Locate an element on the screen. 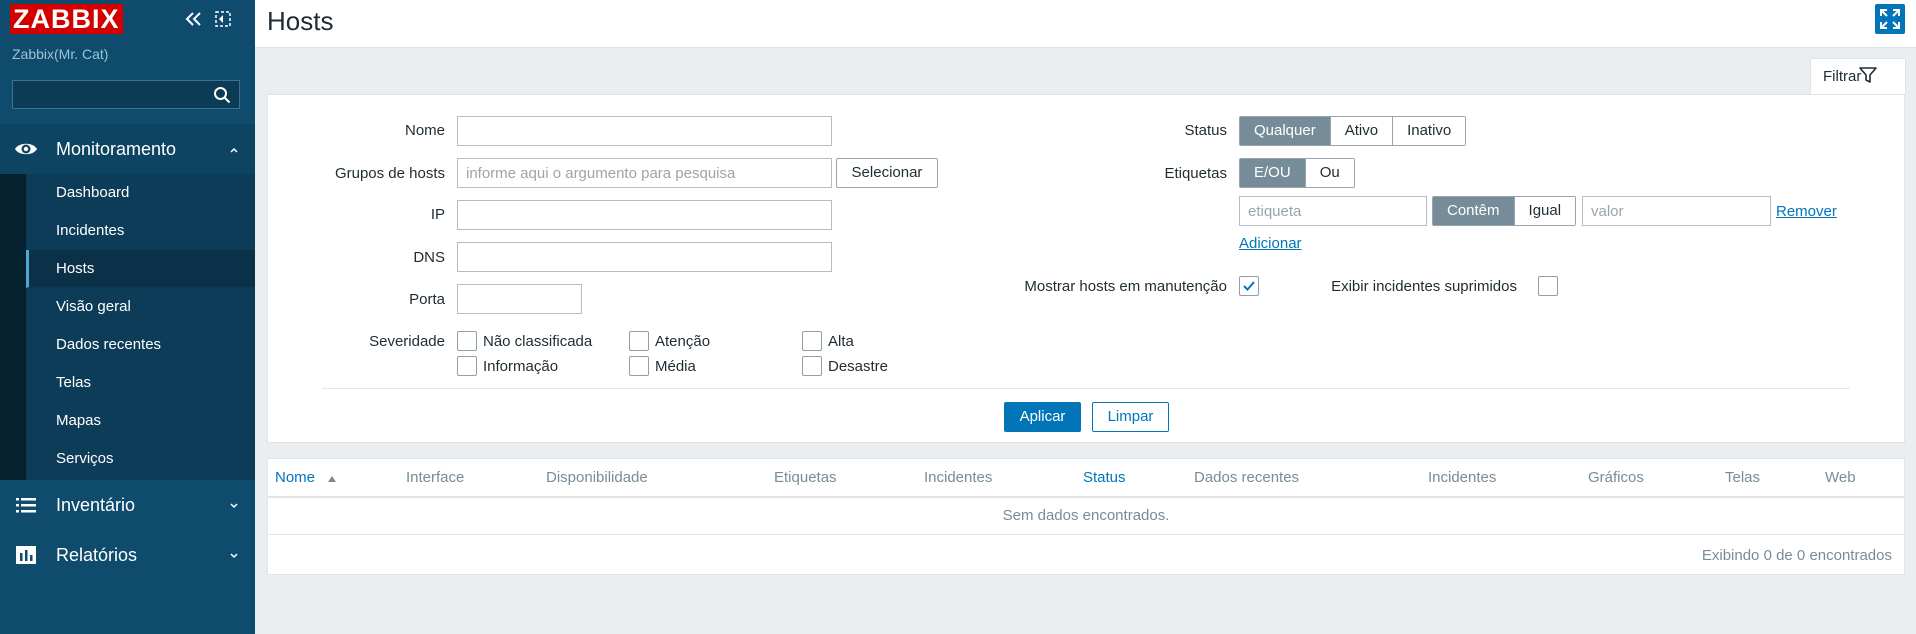  column-header-name: Nome is located at coordinates (305, 477).